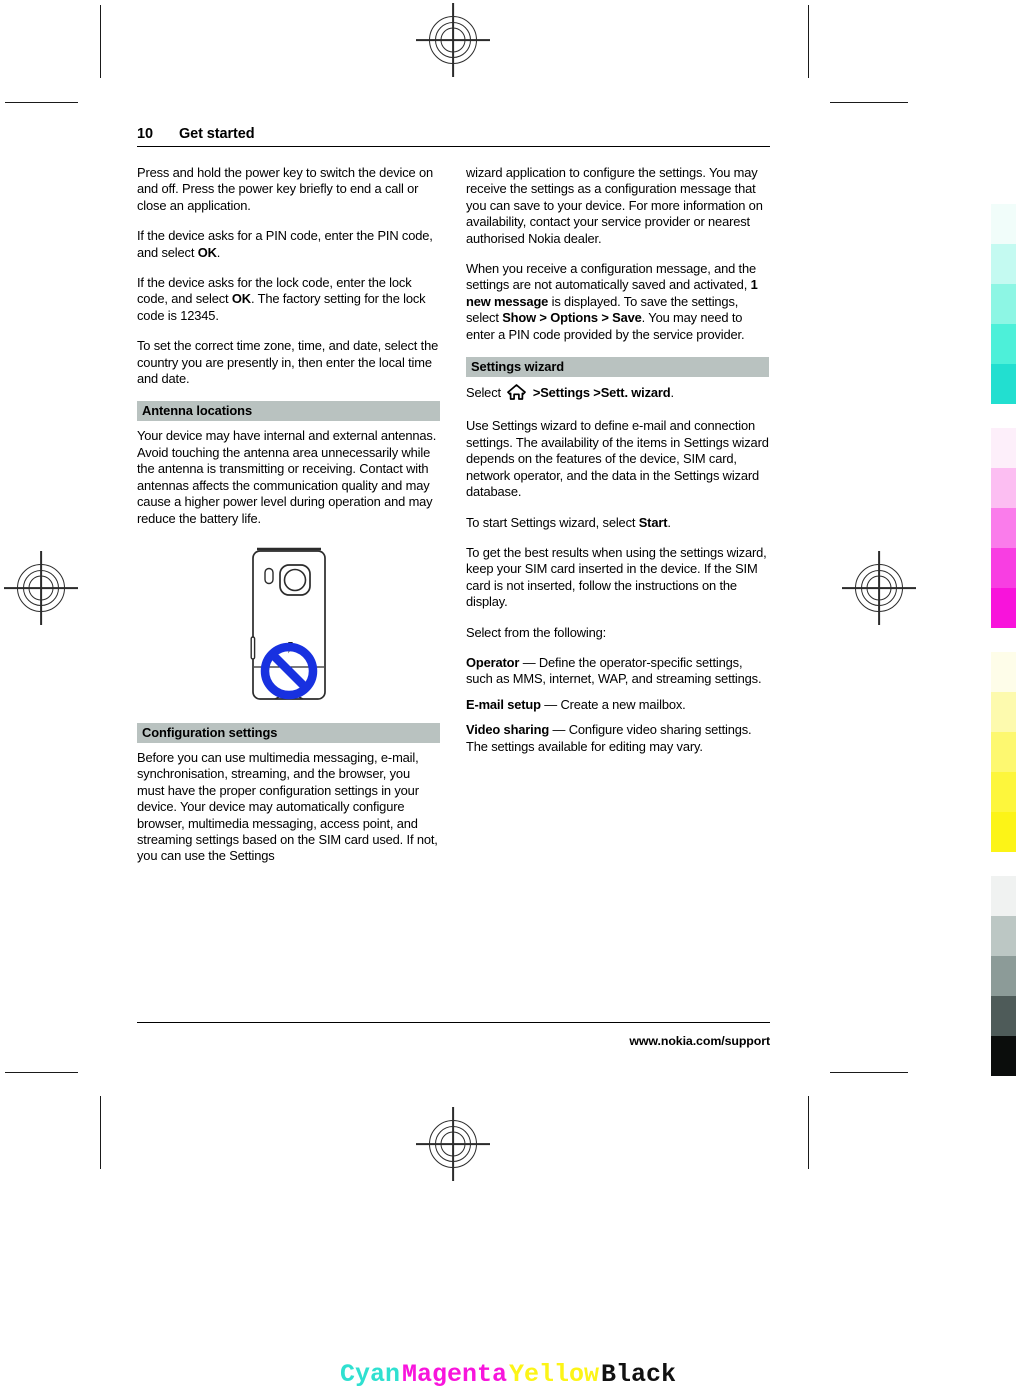 Image resolution: width=1016 pixels, height=1395 pixels. I want to click on registration-target-right, so click(879, 588).